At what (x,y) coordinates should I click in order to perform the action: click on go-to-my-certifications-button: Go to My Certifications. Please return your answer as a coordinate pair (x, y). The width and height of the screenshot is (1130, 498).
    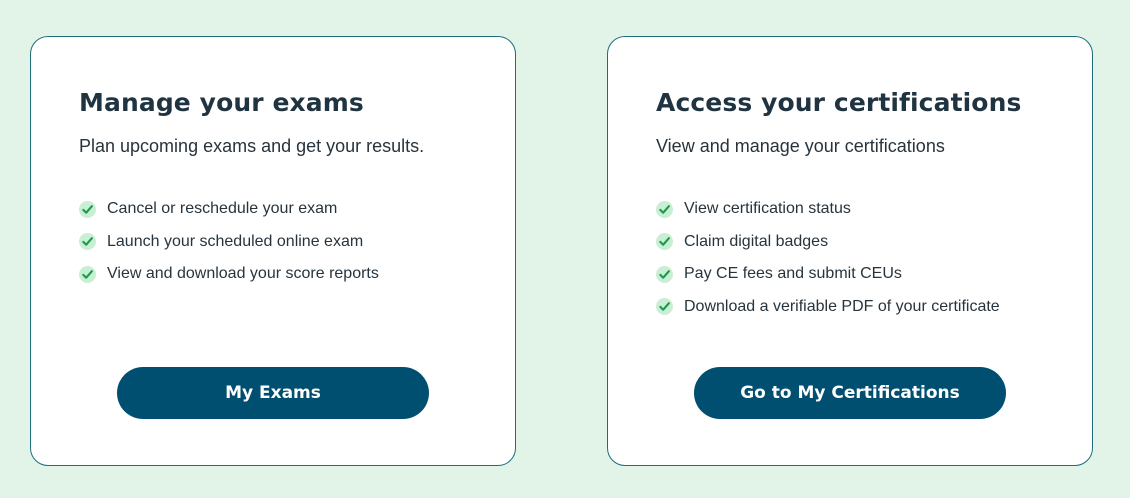
    Looking at the image, I should click on (850, 393).